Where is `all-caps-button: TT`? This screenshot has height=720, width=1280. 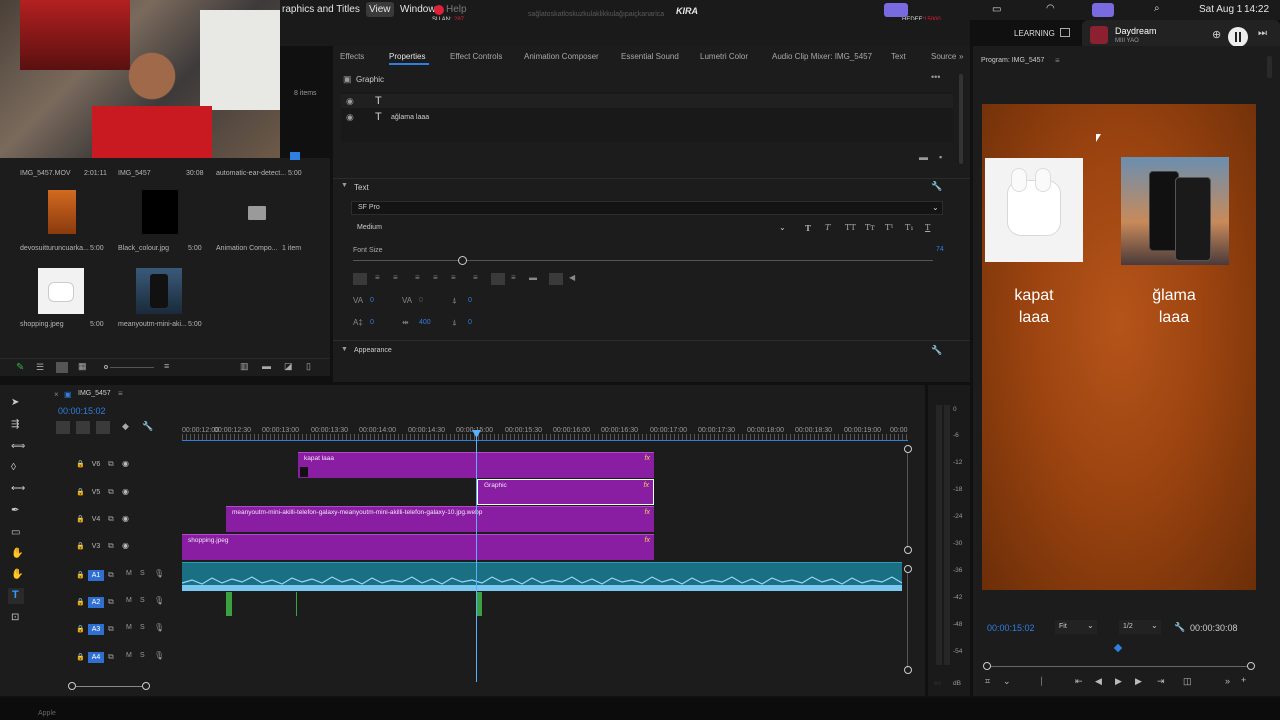
all-caps-button: TT is located at coordinates (850, 227).